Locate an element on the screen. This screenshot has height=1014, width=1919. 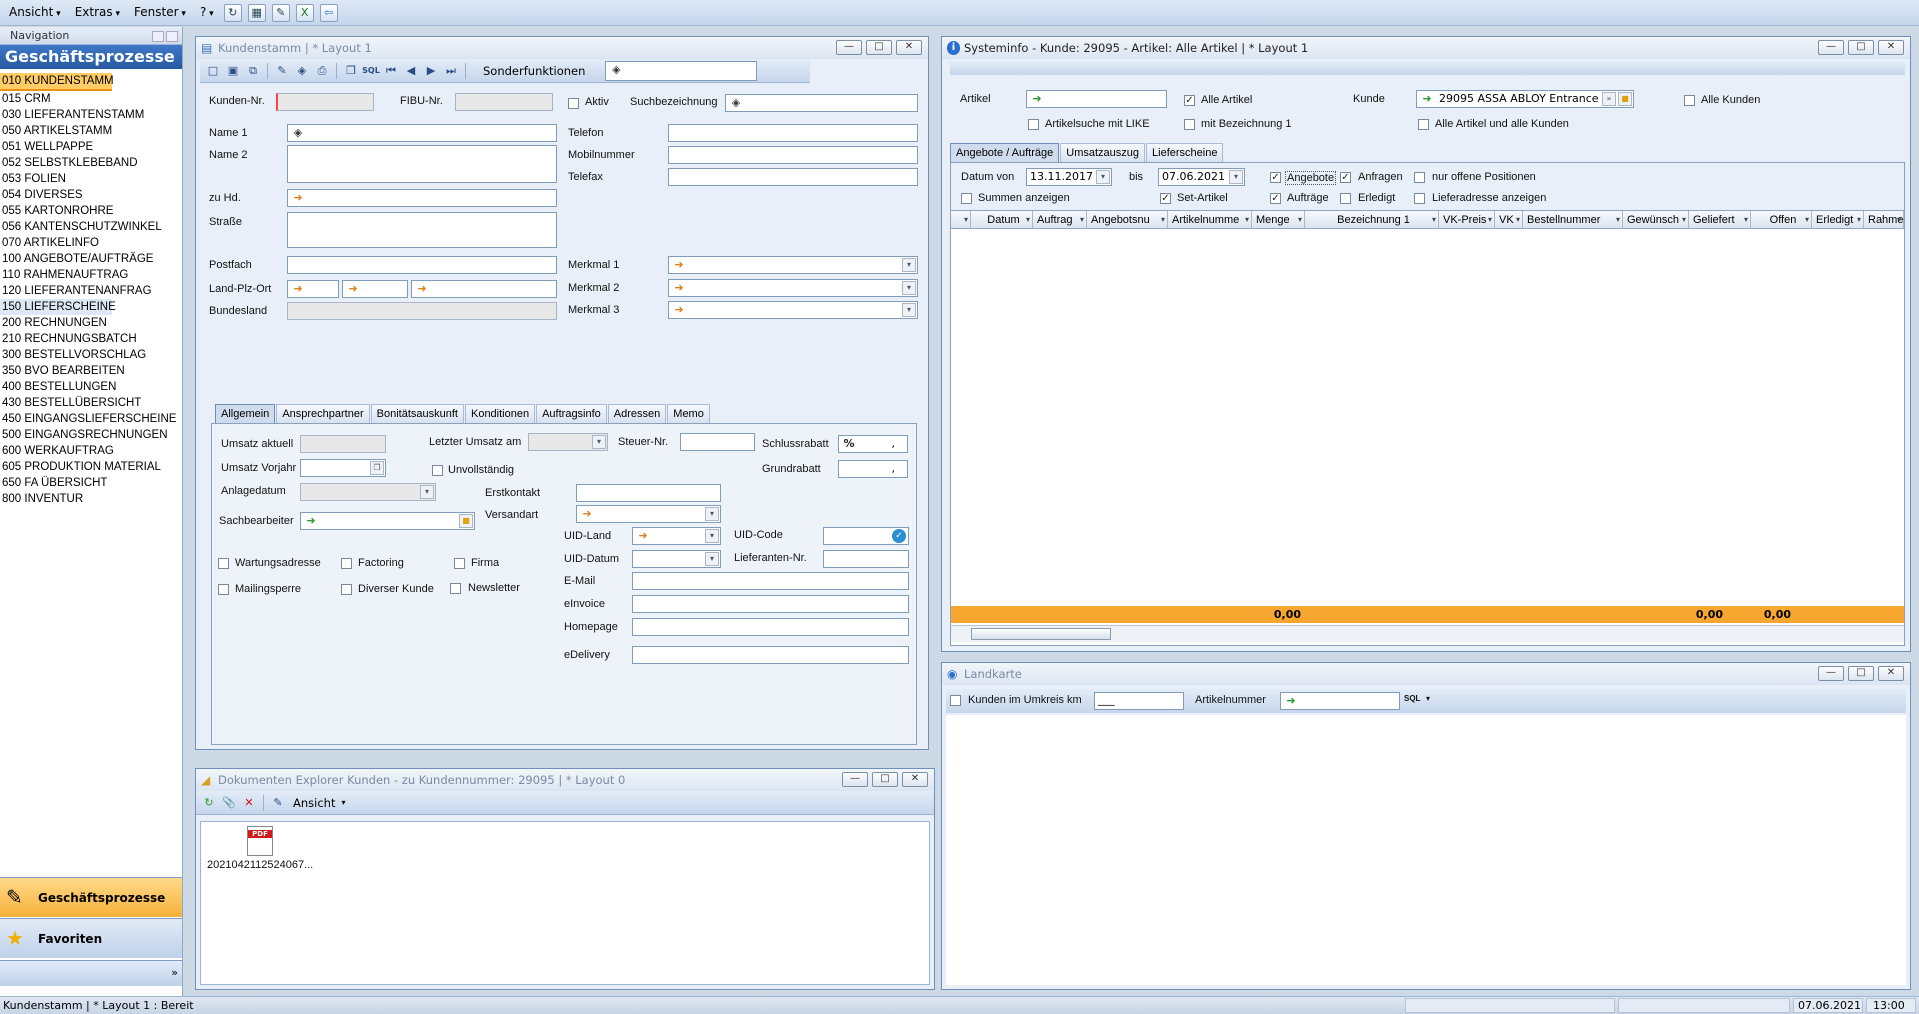
mit-bezeichnung-checkbox is located at coordinates (1189, 124).